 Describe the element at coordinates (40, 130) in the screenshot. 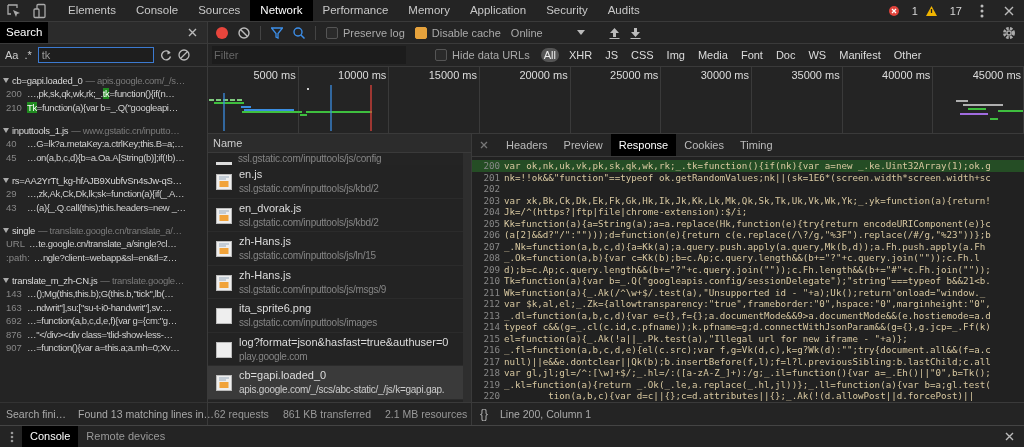

I see `result-file: inputtools_1.js` at that location.